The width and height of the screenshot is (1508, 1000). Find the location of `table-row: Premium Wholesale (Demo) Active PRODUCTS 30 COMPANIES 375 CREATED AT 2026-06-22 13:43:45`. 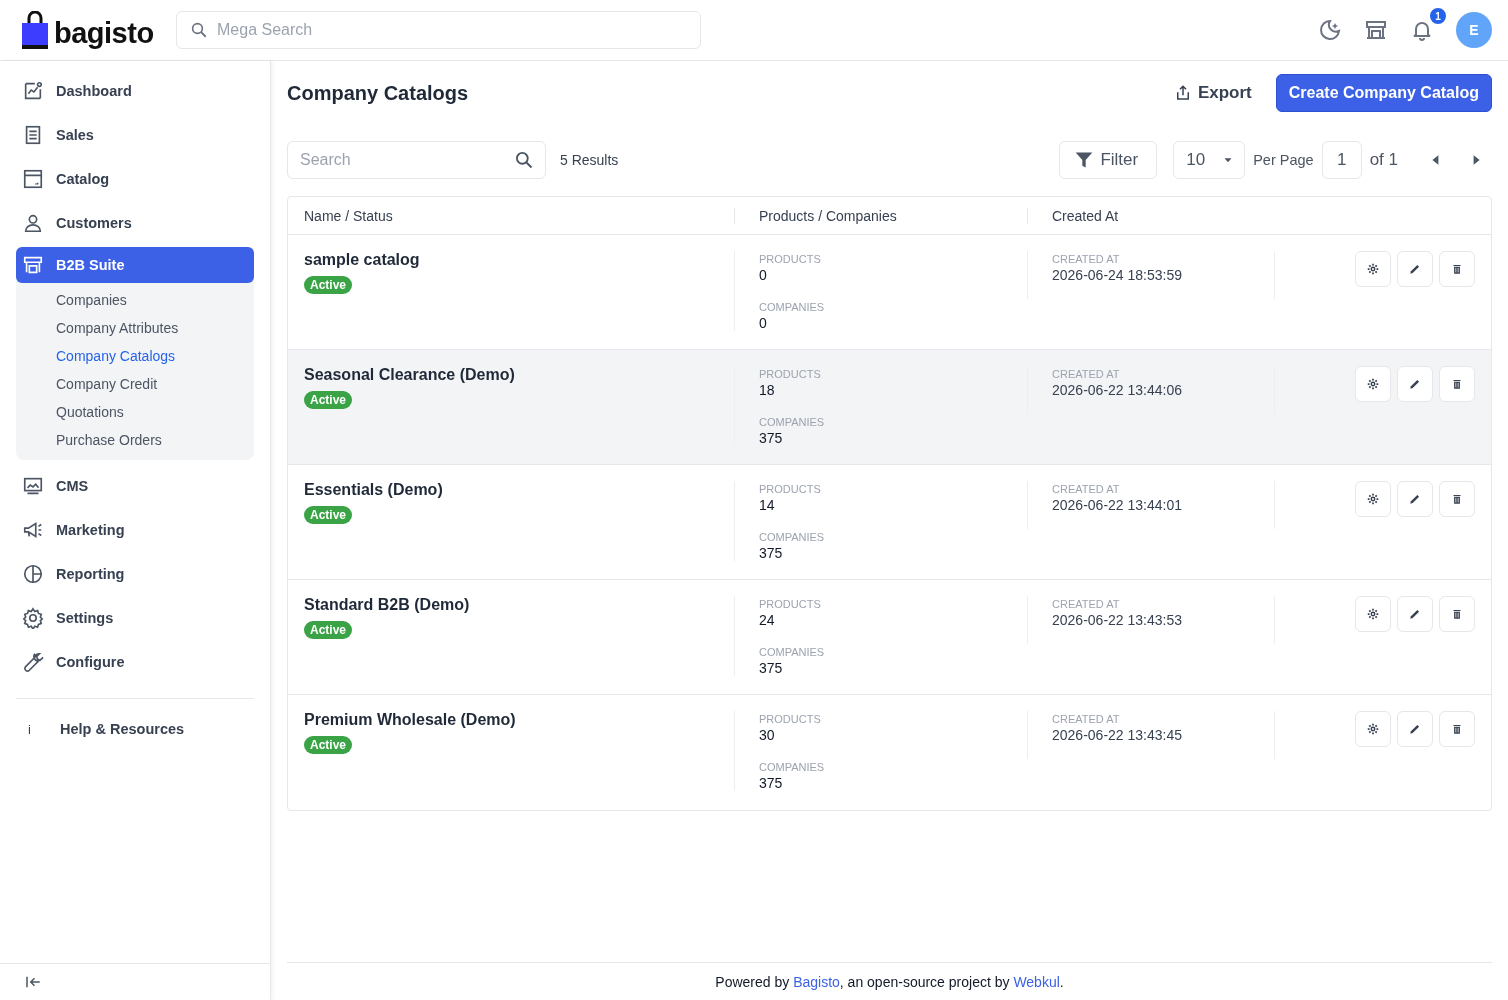

table-row: Premium Wholesale (Demo) Active PRODUCTS 30 COMPANIES 375 CREATED AT 2026-06-22 13:43:45 is located at coordinates (889, 752).